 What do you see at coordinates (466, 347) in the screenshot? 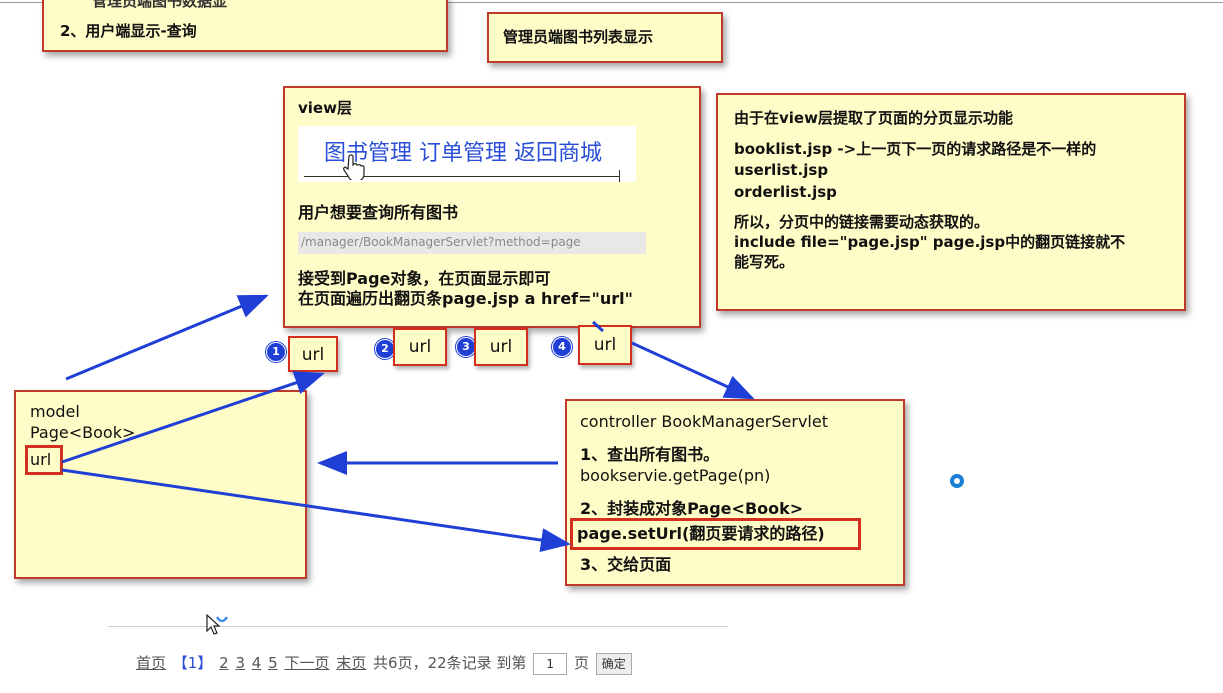
I see `step-3-badge: 3` at bounding box center [466, 347].